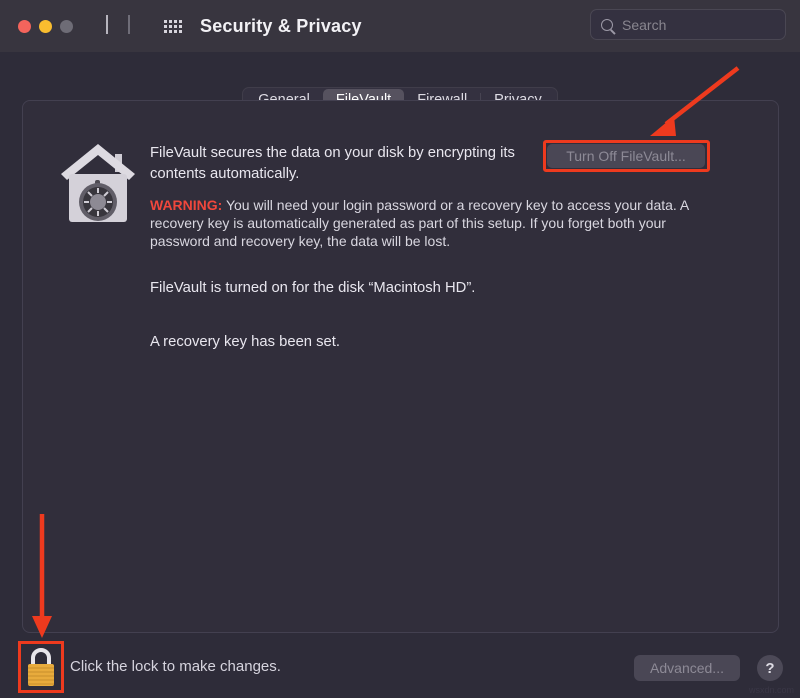  What do you see at coordinates (688, 24) in the screenshot?
I see `search-field: Search` at bounding box center [688, 24].